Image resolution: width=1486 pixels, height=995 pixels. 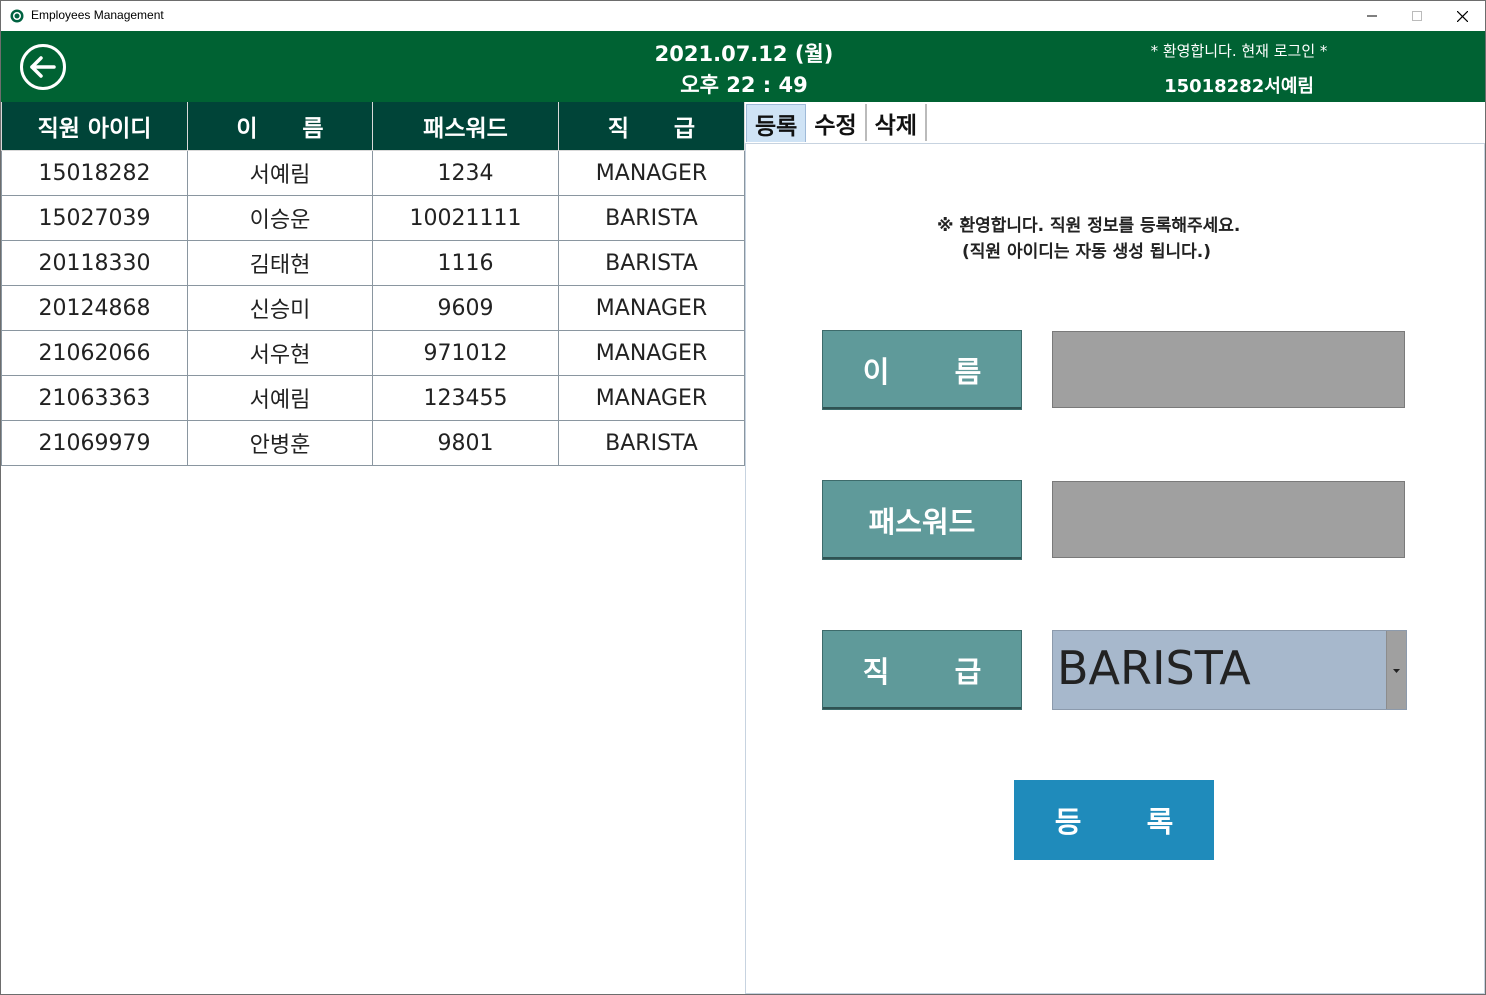 What do you see at coordinates (280, 126) in the screenshot?
I see `column-header-name: 이 름` at bounding box center [280, 126].